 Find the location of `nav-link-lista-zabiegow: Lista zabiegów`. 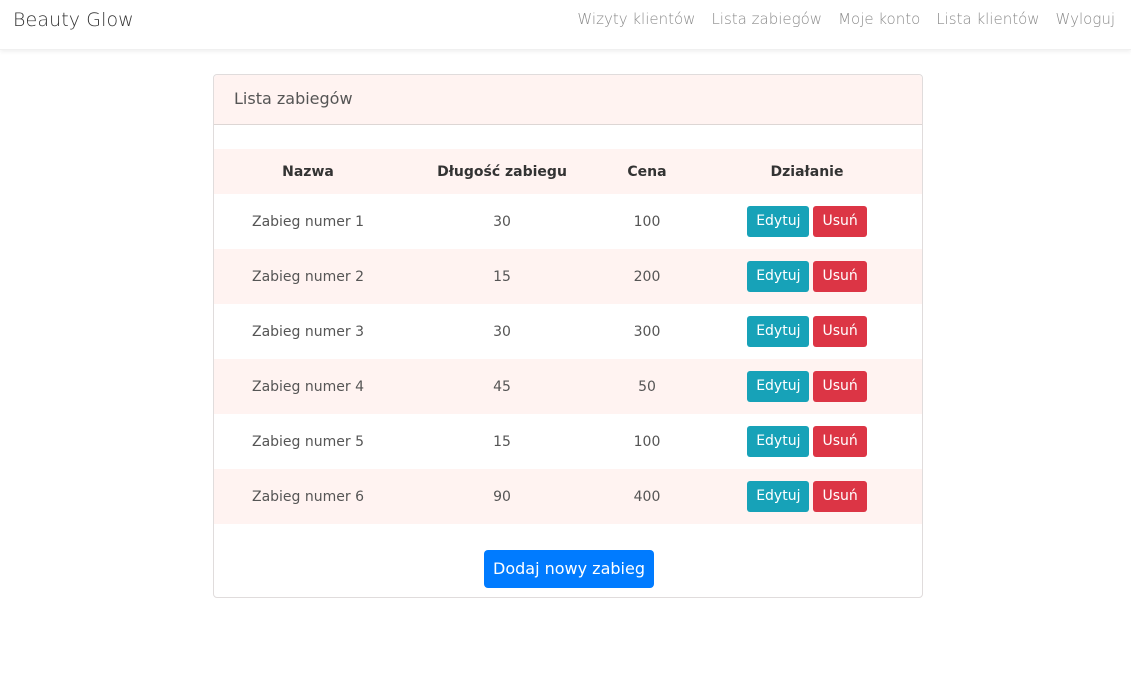

nav-link-lista-zabiegow: Lista zabiegów is located at coordinates (766, 19).